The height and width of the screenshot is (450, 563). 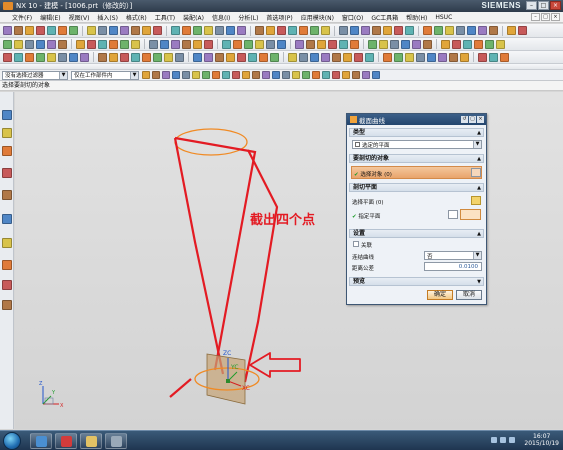 I want to click on menu-assembly: 装配(A), so click(x=193, y=17).